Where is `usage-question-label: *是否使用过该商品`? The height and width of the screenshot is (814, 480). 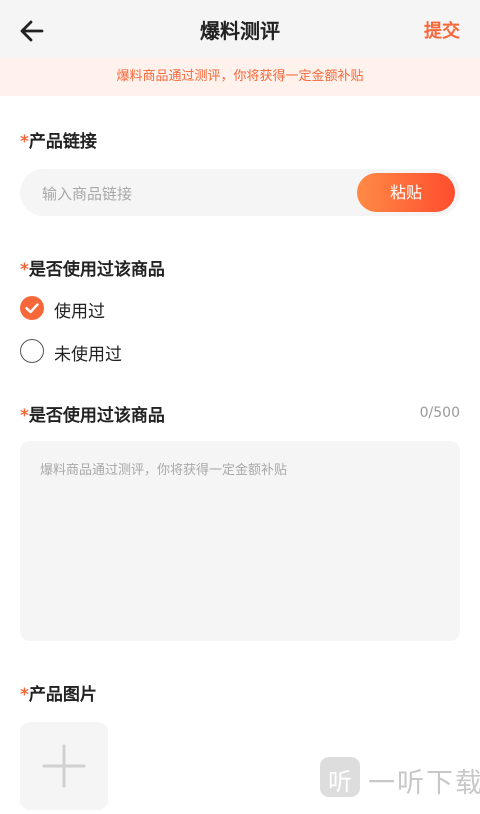 usage-question-label: *是否使用过该商品 is located at coordinates (92, 267).